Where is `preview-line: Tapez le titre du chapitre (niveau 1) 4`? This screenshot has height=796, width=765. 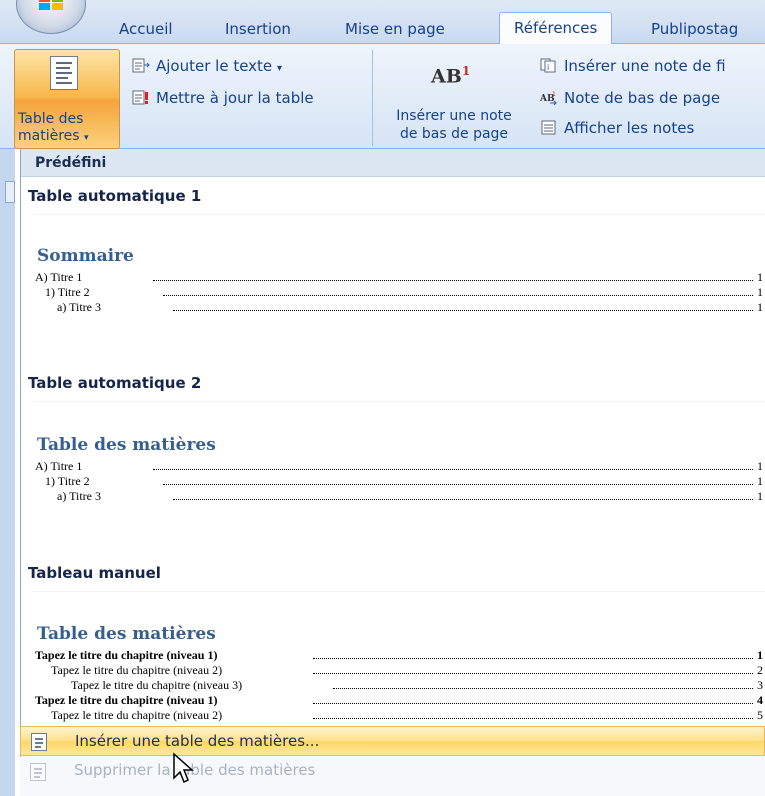
preview-line: Tapez le titre du chapitre (niveau 1) 4 is located at coordinates (399, 700).